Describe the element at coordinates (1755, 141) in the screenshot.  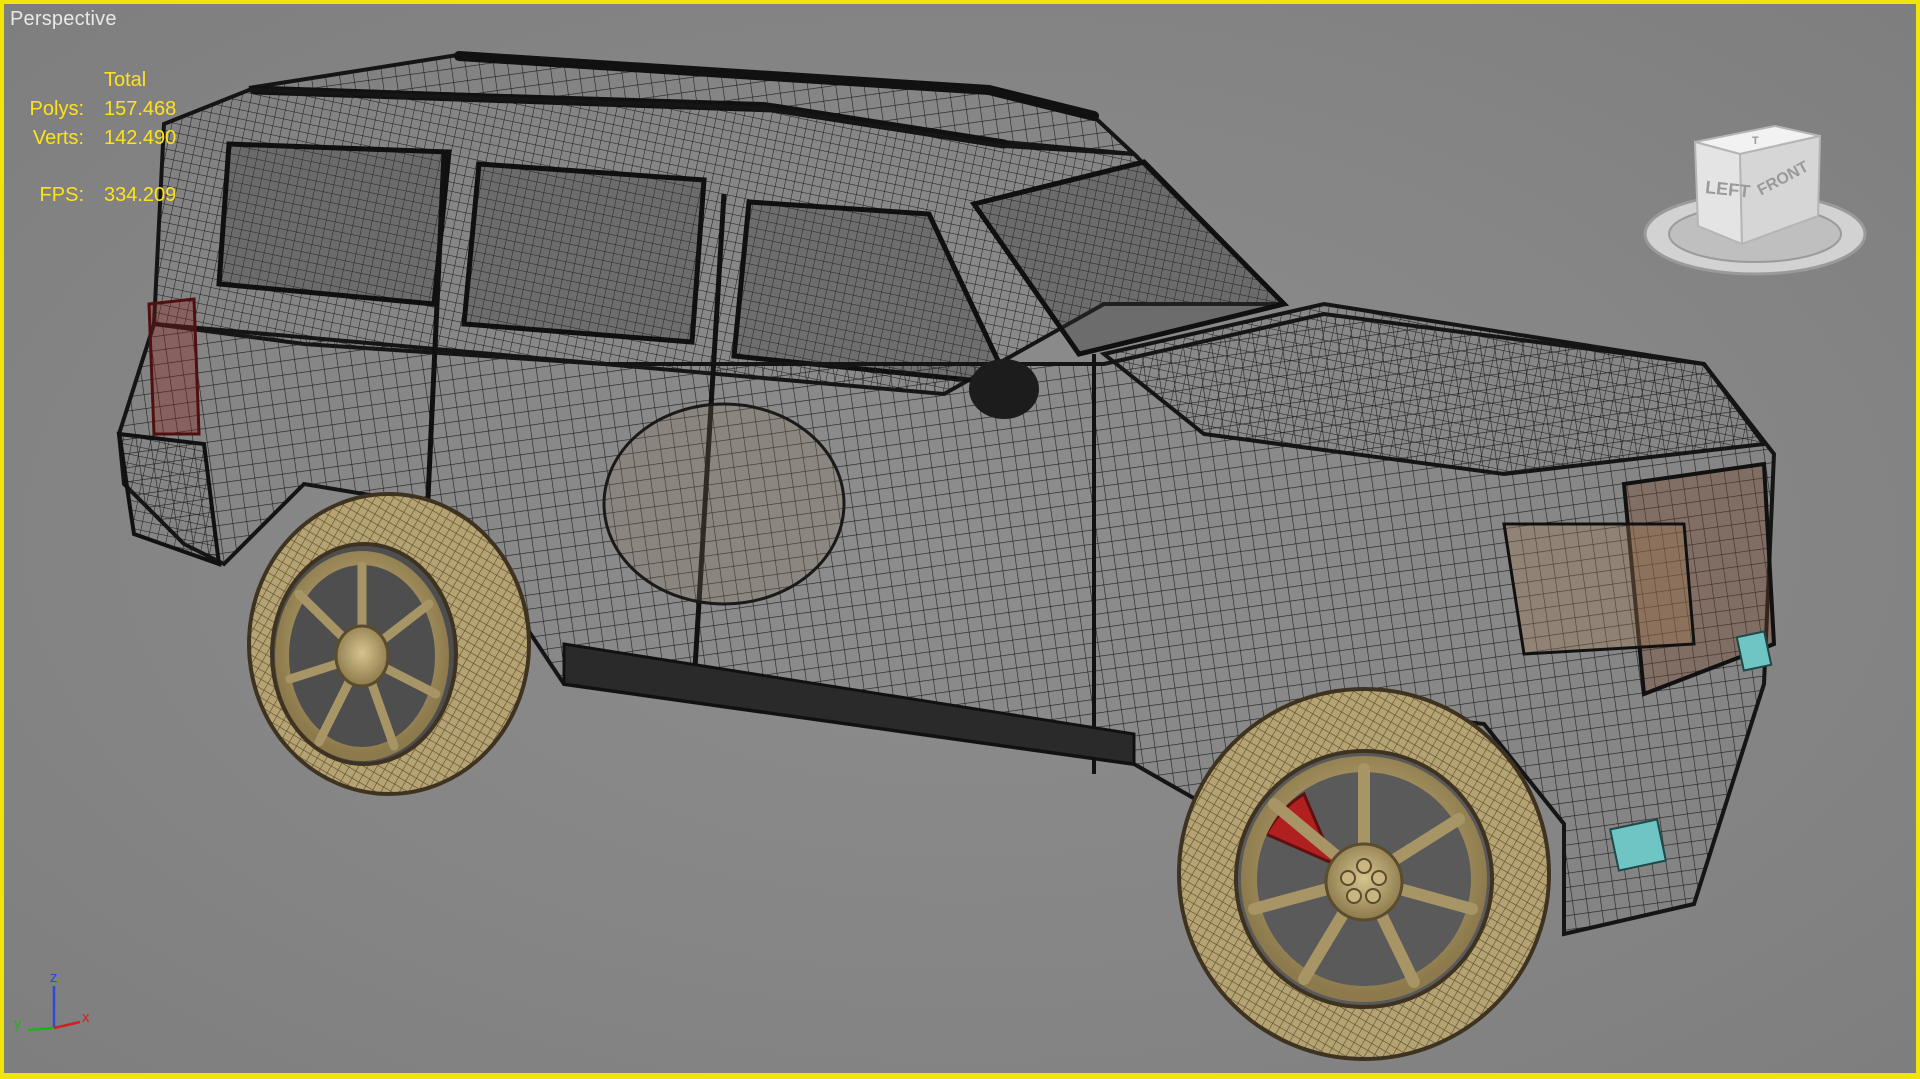
I see `viewcube-top-text: T` at that location.